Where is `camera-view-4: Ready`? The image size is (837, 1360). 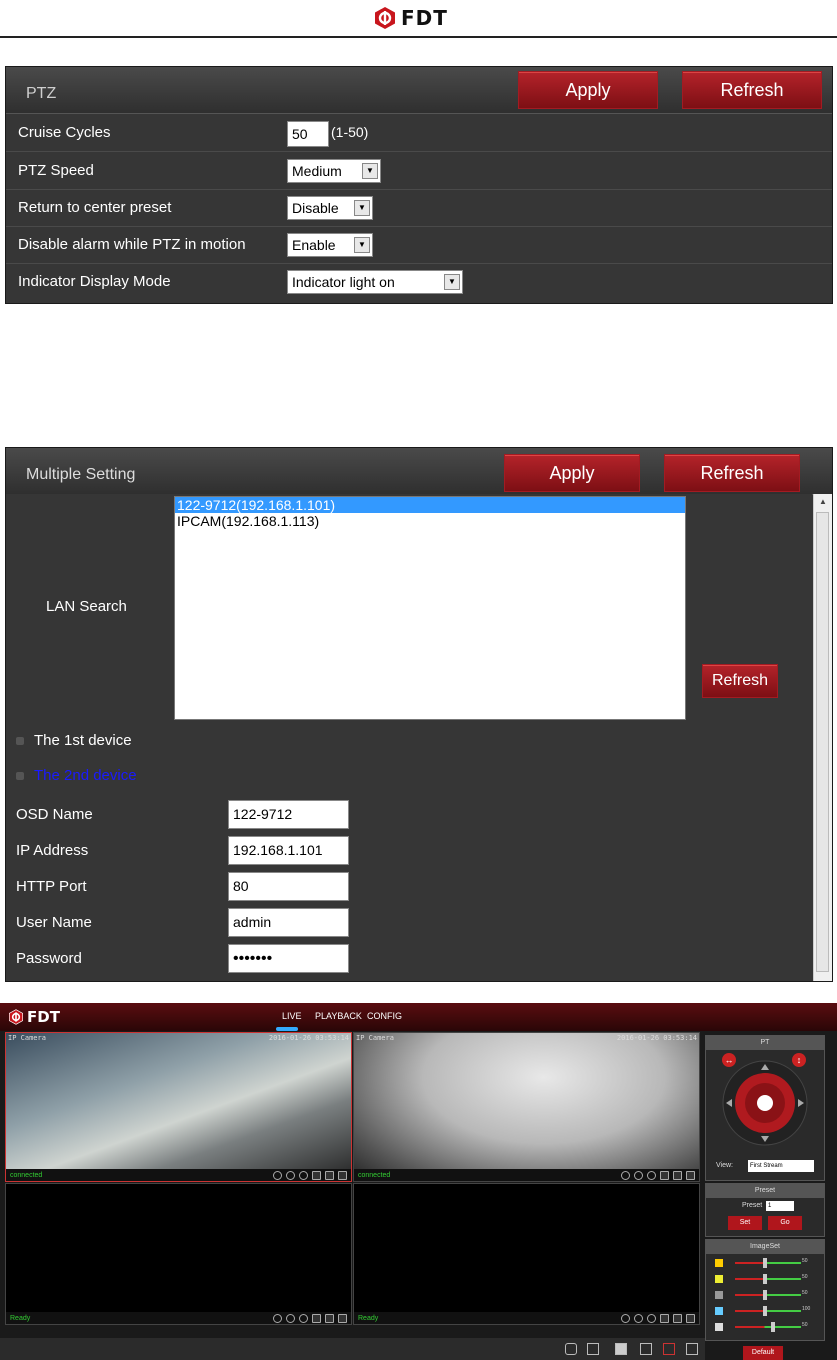 camera-view-4: Ready is located at coordinates (526, 1254).